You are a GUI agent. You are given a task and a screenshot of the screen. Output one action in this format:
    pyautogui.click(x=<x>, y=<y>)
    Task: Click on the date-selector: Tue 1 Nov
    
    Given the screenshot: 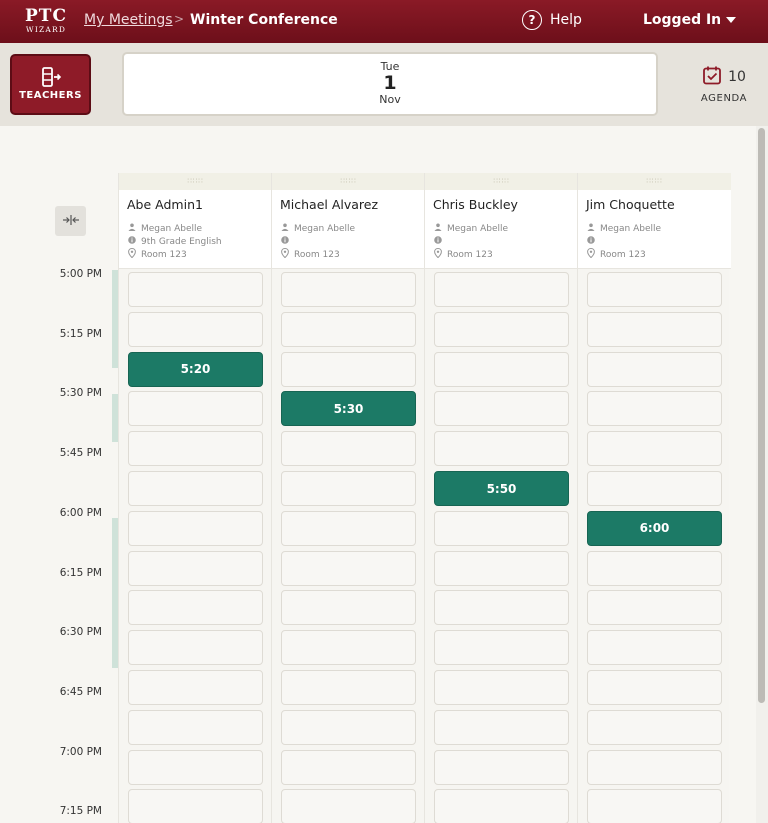 What is the action you would take?
    pyautogui.click(x=390, y=84)
    